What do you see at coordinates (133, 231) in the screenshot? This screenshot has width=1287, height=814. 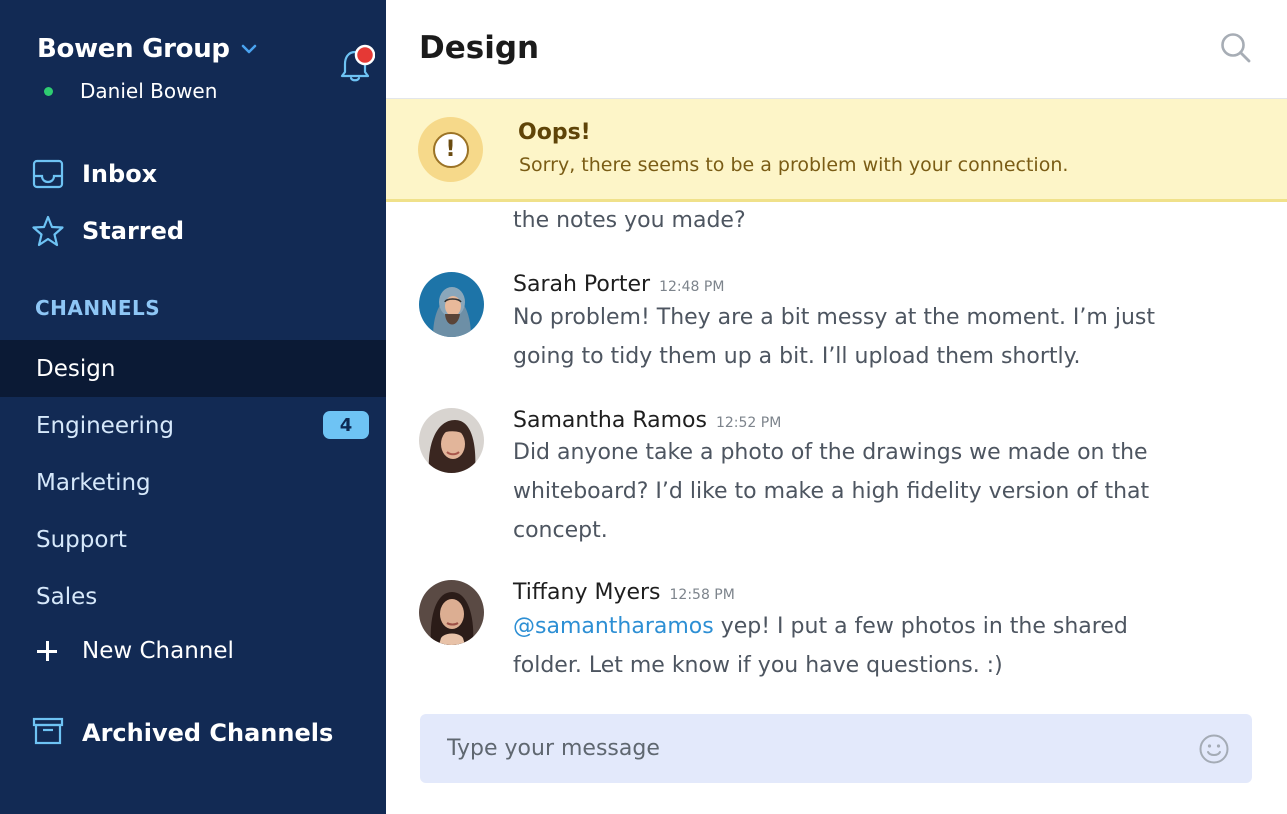 I see `nav-starred-label: Starred` at bounding box center [133, 231].